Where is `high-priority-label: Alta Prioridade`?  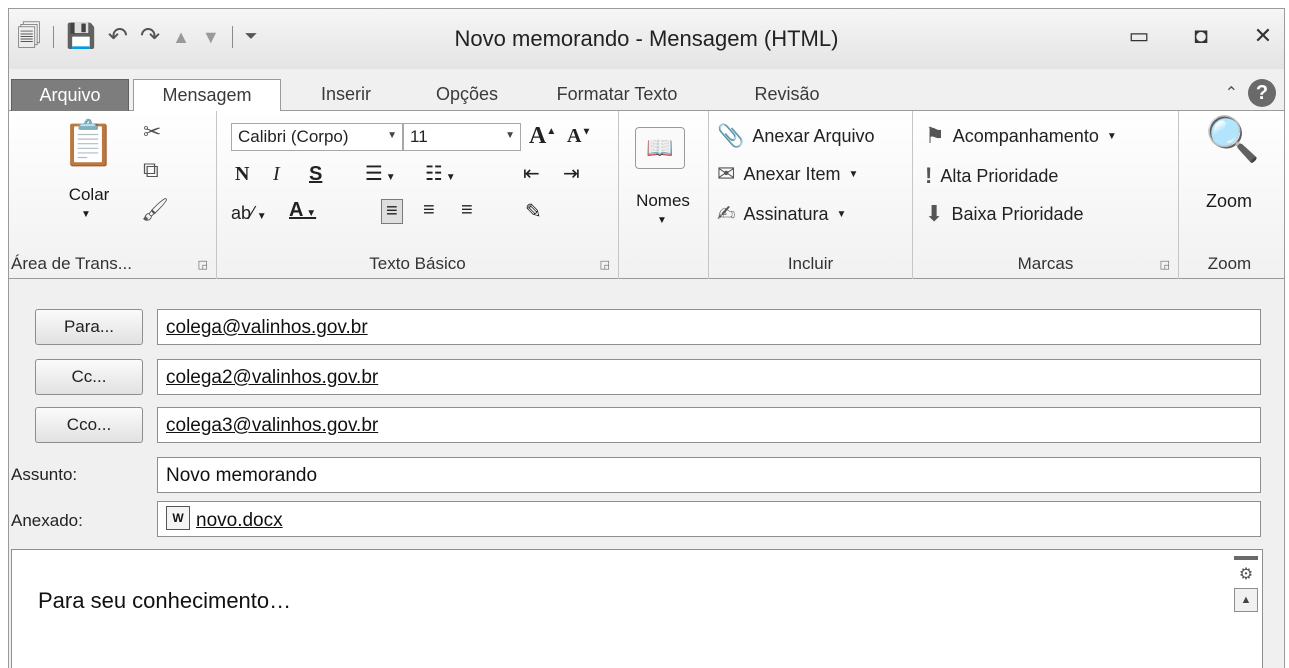 high-priority-label: Alta Prioridade is located at coordinates (999, 175).